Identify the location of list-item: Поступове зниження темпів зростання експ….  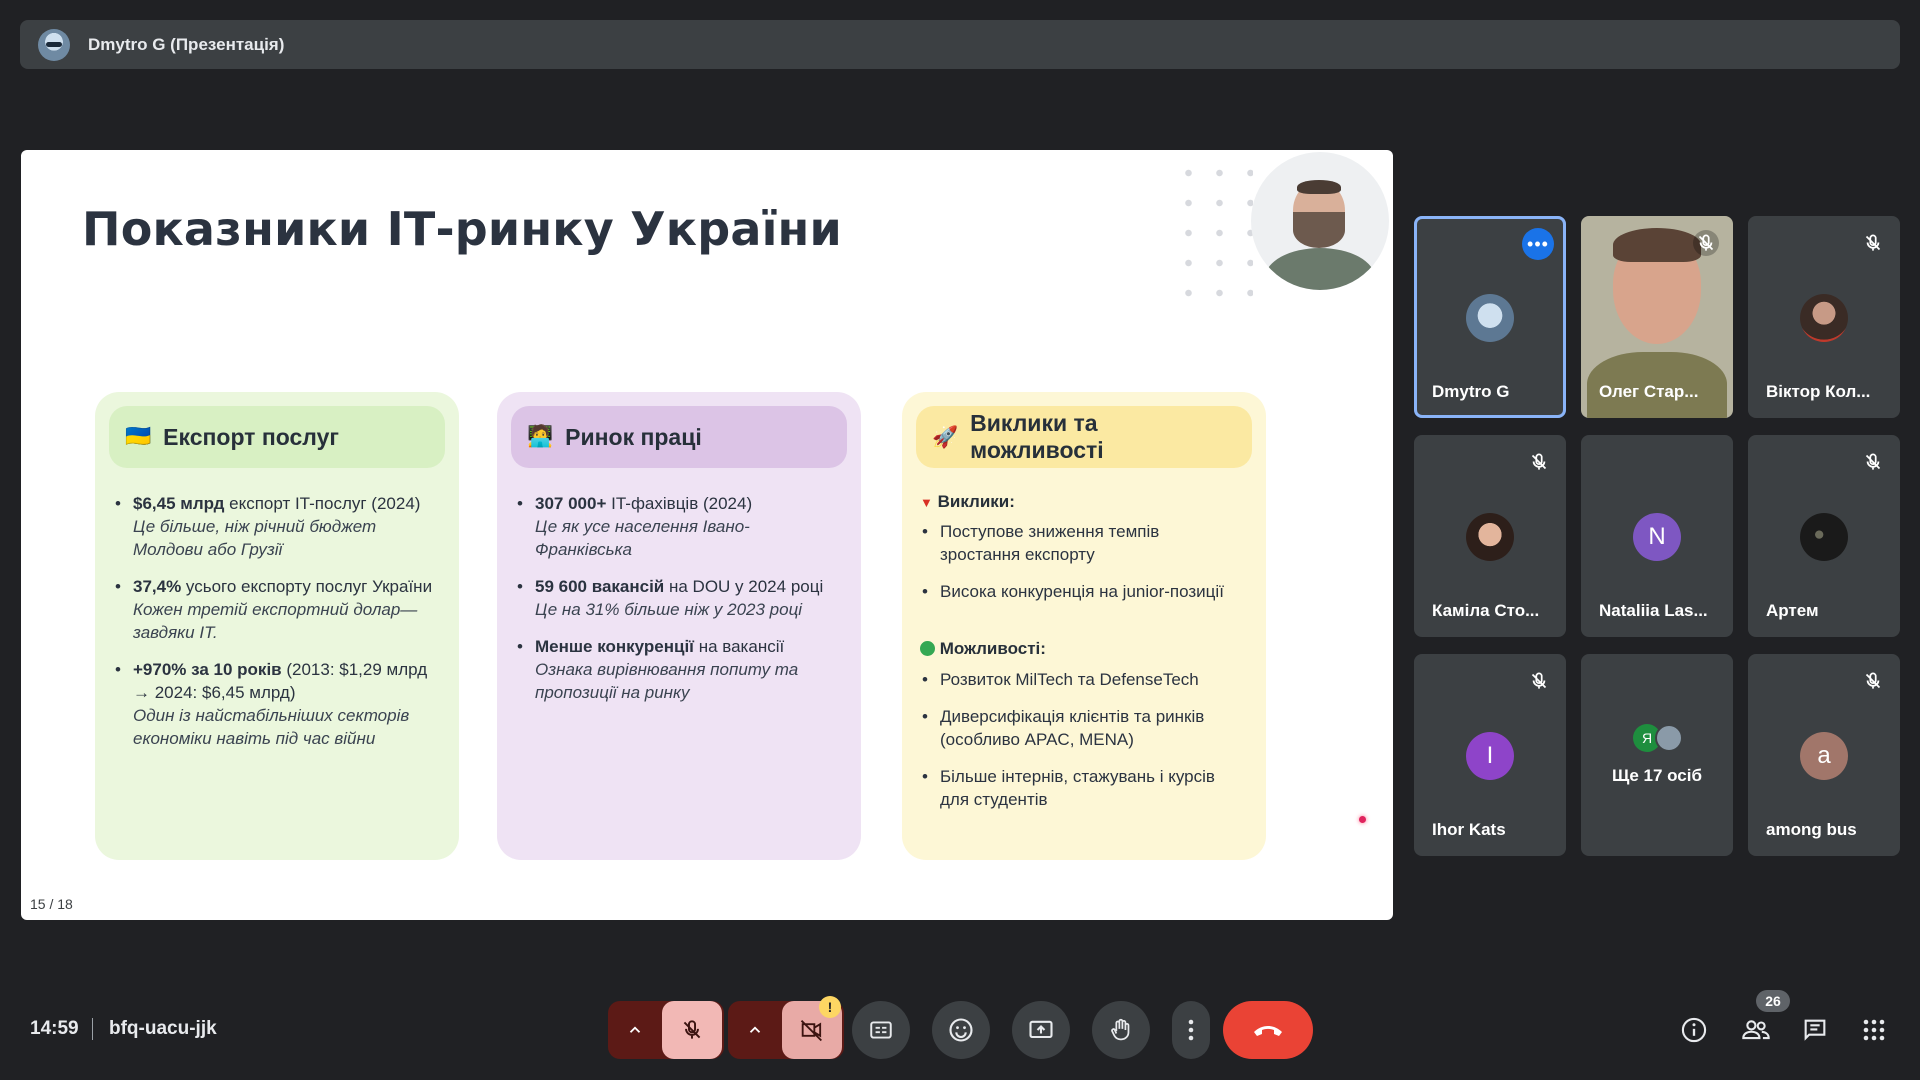
(1083, 543).